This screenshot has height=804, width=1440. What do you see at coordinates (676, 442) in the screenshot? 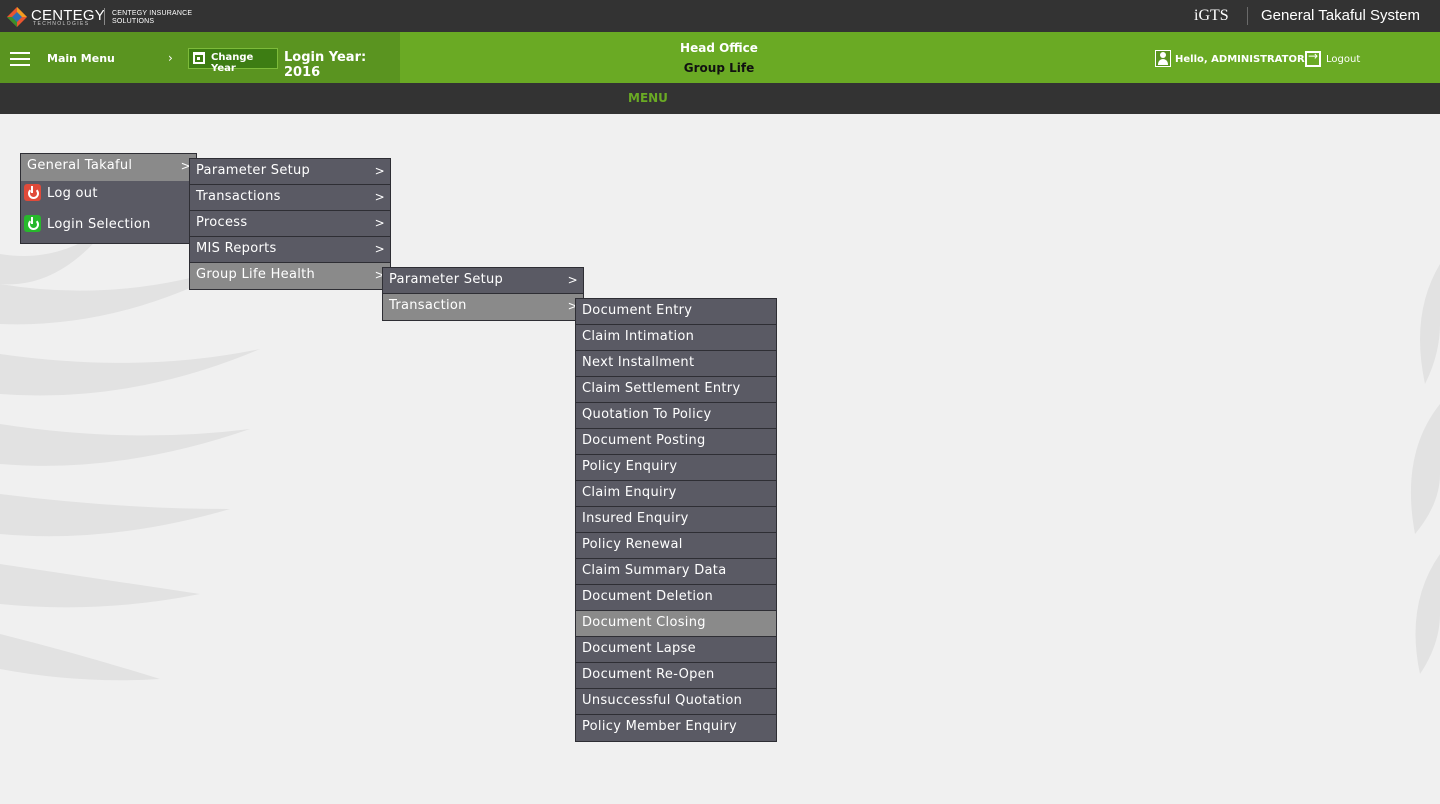
I see `menu-item-document-posting: Document Posting` at bounding box center [676, 442].